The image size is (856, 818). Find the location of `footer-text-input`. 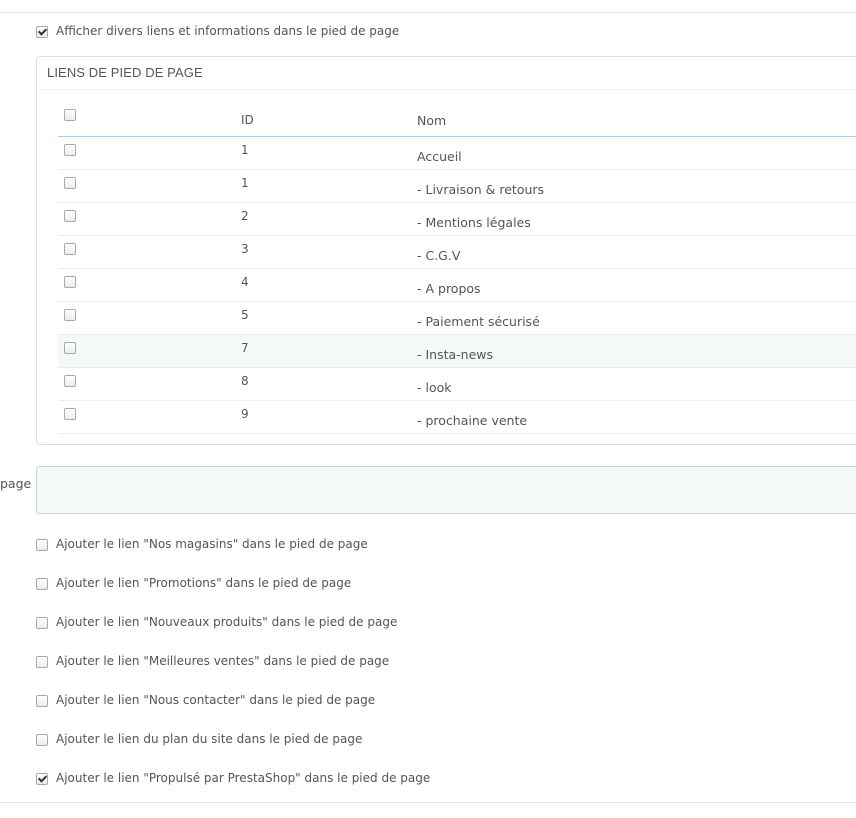

footer-text-input is located at coordinates (446, 490).